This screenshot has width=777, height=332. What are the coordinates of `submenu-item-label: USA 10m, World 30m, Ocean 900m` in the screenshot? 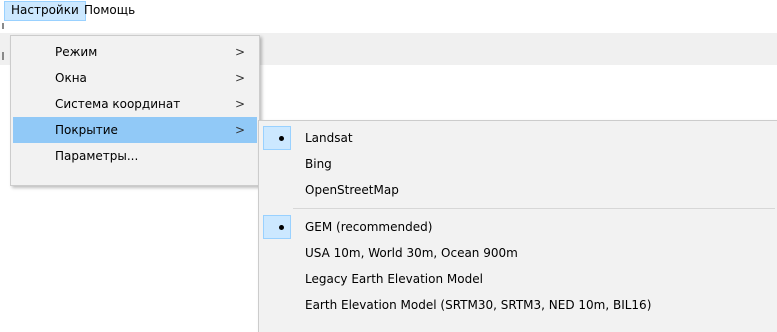 It's located at (411, 253).